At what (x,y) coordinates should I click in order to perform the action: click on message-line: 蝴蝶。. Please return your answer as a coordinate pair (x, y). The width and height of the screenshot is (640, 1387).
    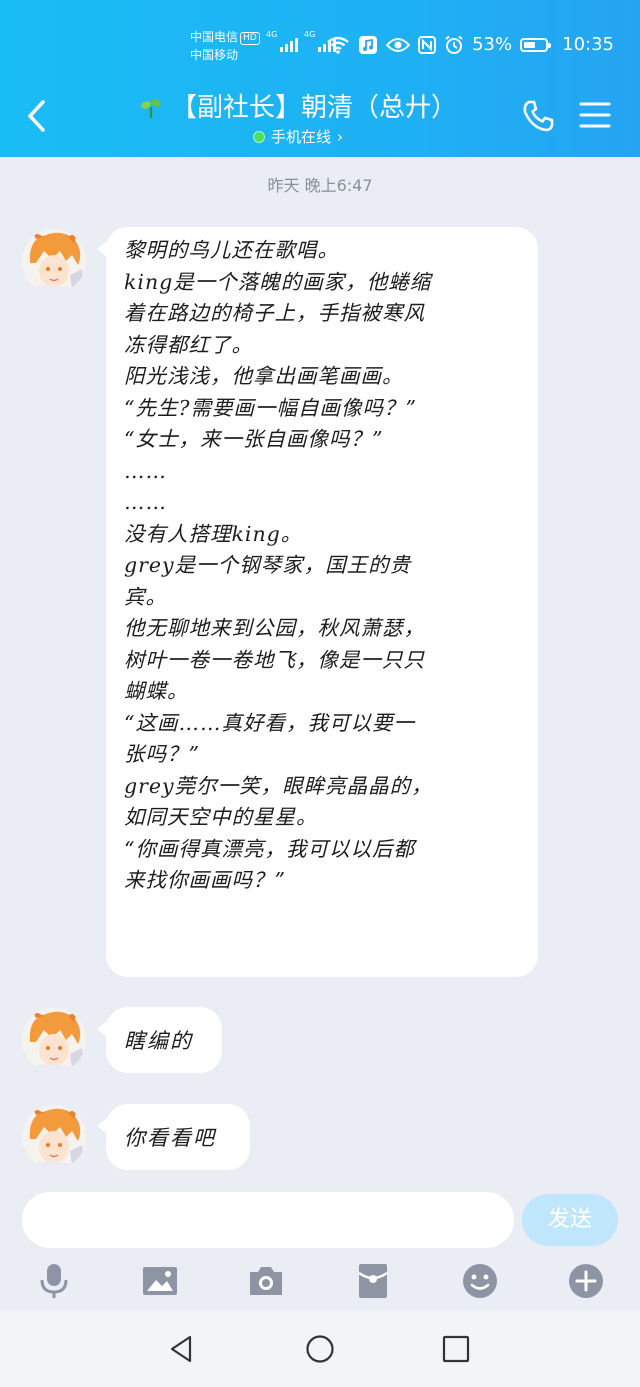
    Looking at the image, I should click on (156, 691).